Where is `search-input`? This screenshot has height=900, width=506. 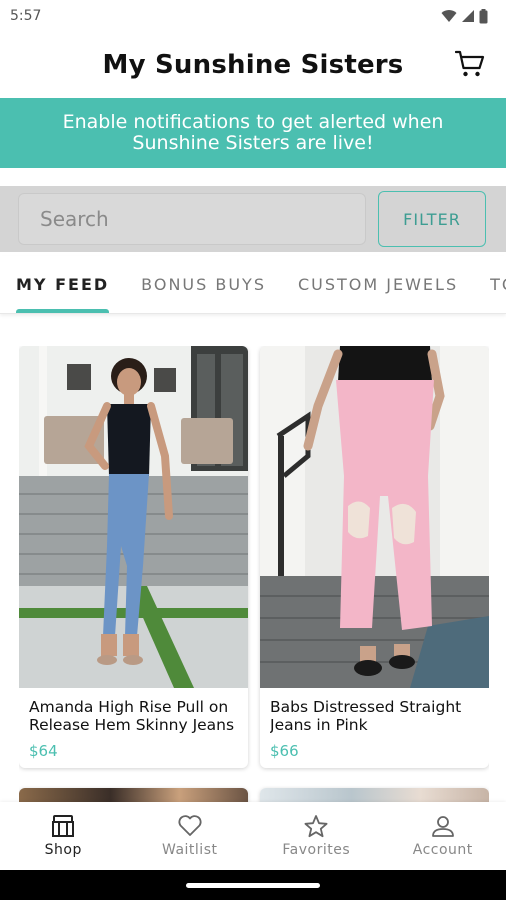 search-input is located at coordinates (192, 219).